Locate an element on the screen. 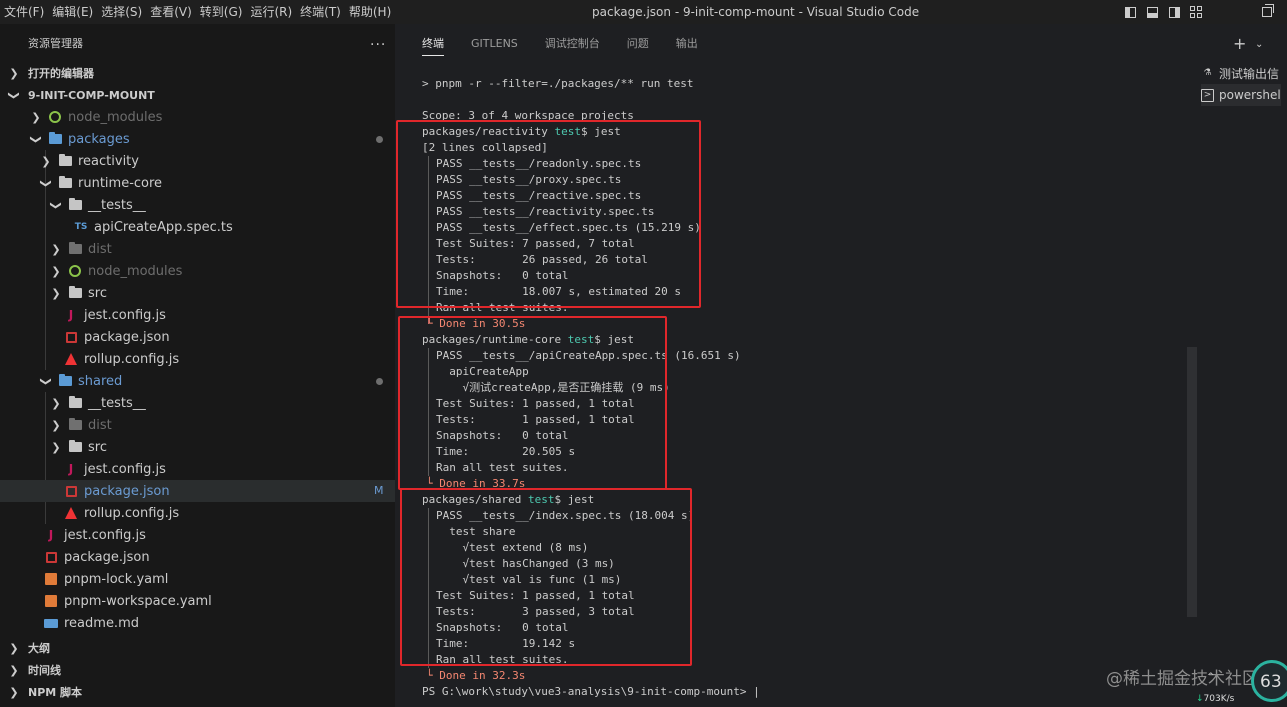  tab-terminal: 终端 is located at coordinates (433, 44).